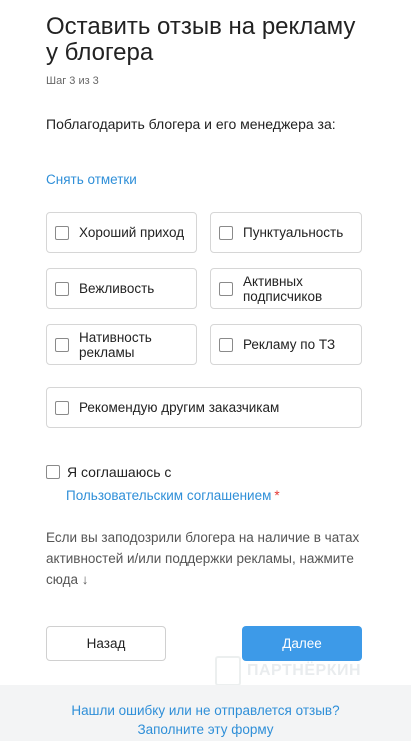 This screenshot has width=411, height=741. What do you see at coordinates (205, 710) in the screenshot?
I see `feedback-question-link: Нашли ошибку или не отправлется отзыв?` at bounding box center [205, 710].